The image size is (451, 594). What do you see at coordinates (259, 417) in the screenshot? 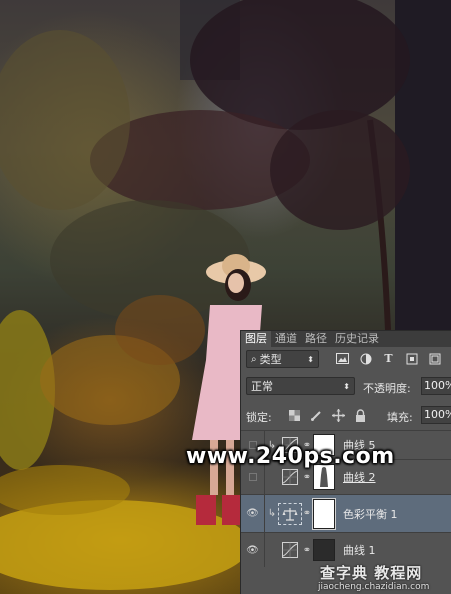
I see `lock-label: 锁定:` at bounding box center [259, 417].